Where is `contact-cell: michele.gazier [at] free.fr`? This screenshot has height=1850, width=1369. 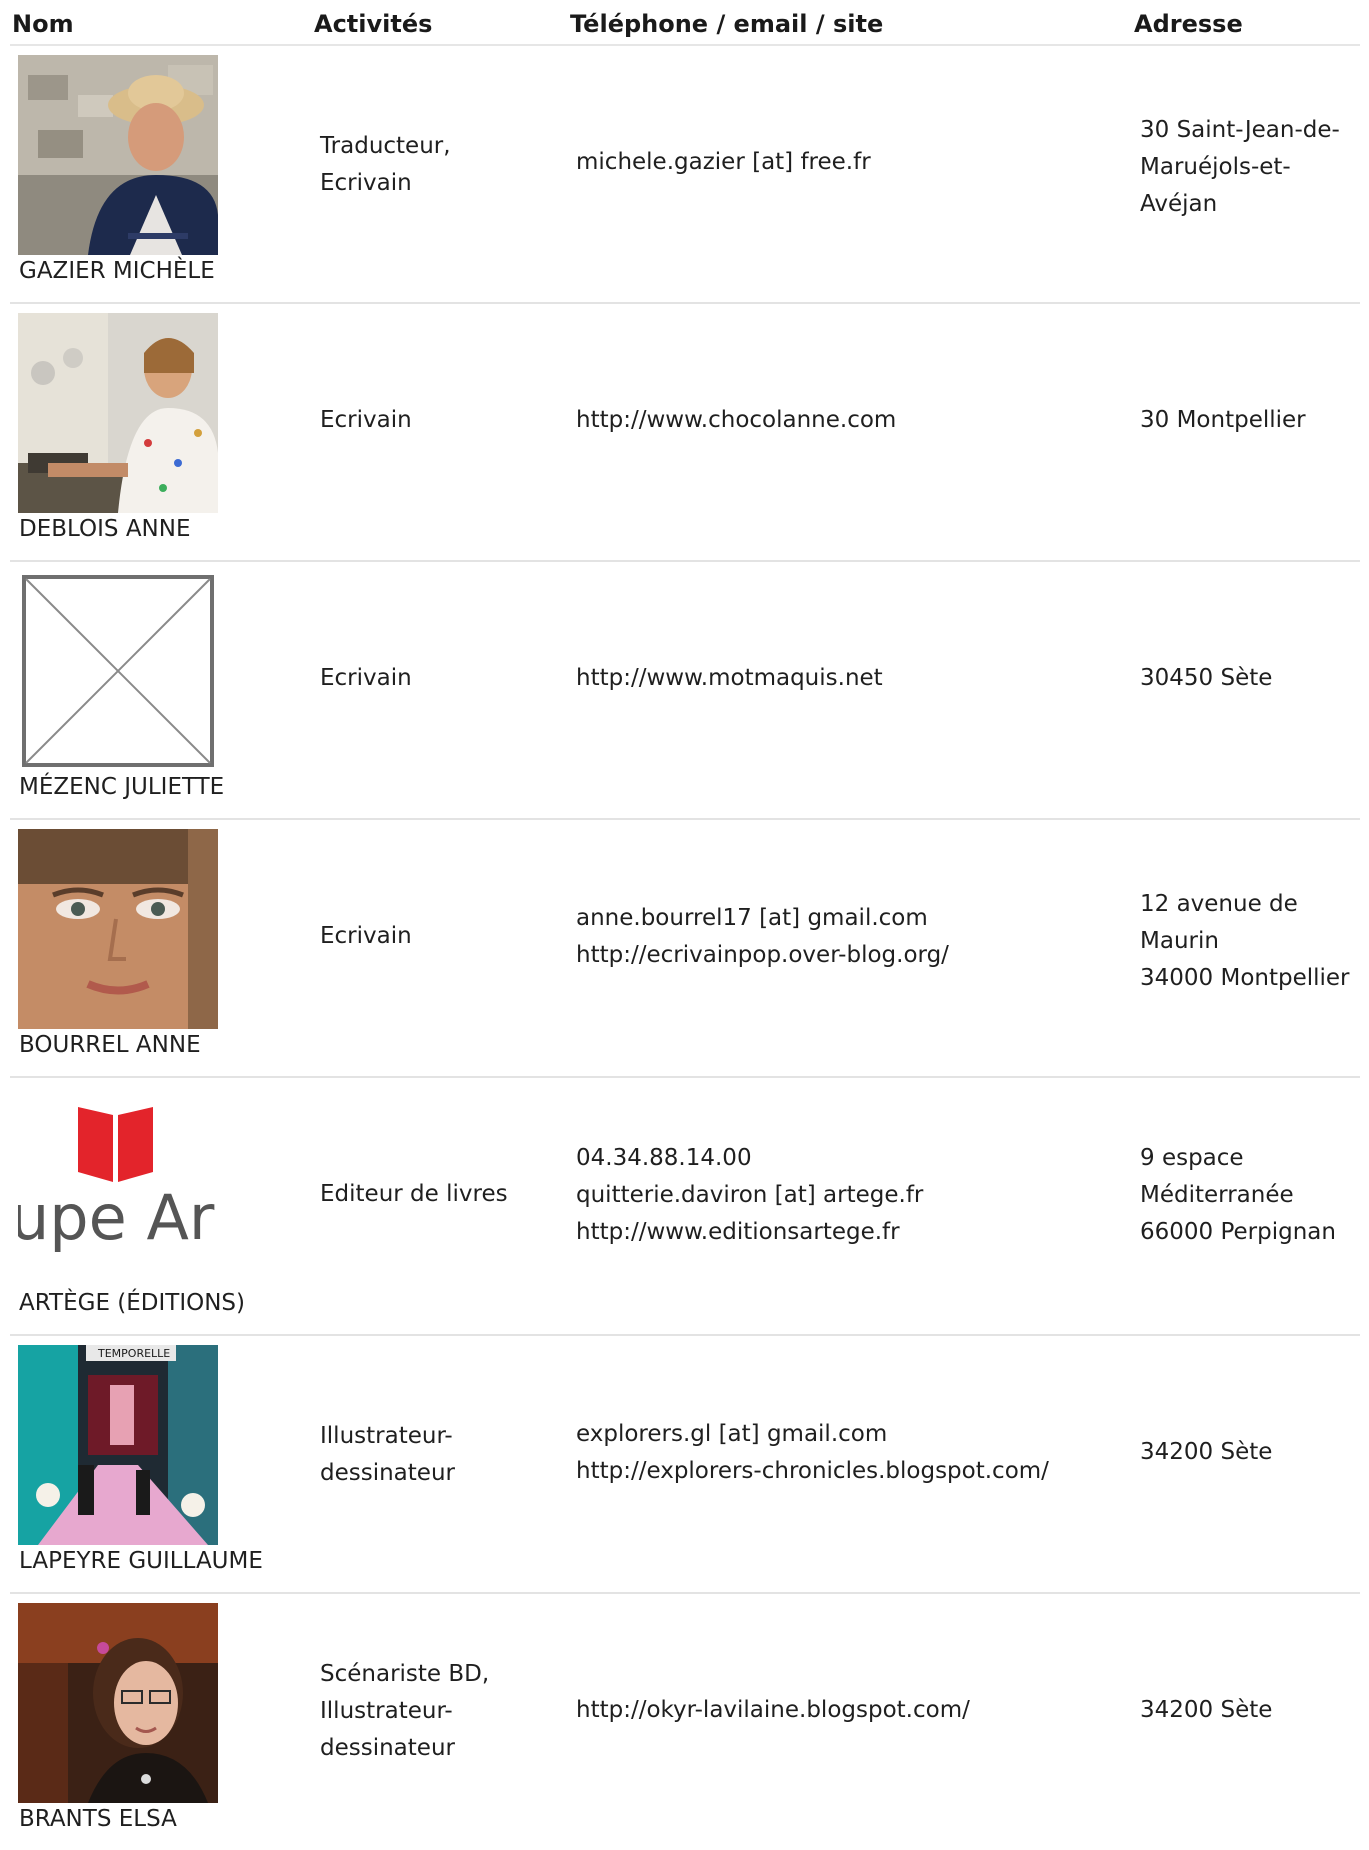
contact-cell: michele.gazier [at] free.fr is located at coordinates (846, 162).